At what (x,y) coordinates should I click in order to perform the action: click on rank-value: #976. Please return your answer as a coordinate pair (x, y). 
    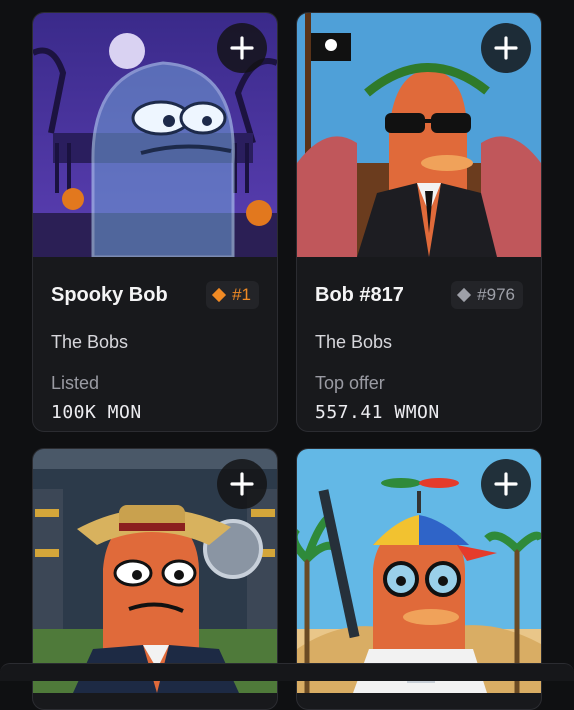
    Looking at the image, I should click on (496, 294).